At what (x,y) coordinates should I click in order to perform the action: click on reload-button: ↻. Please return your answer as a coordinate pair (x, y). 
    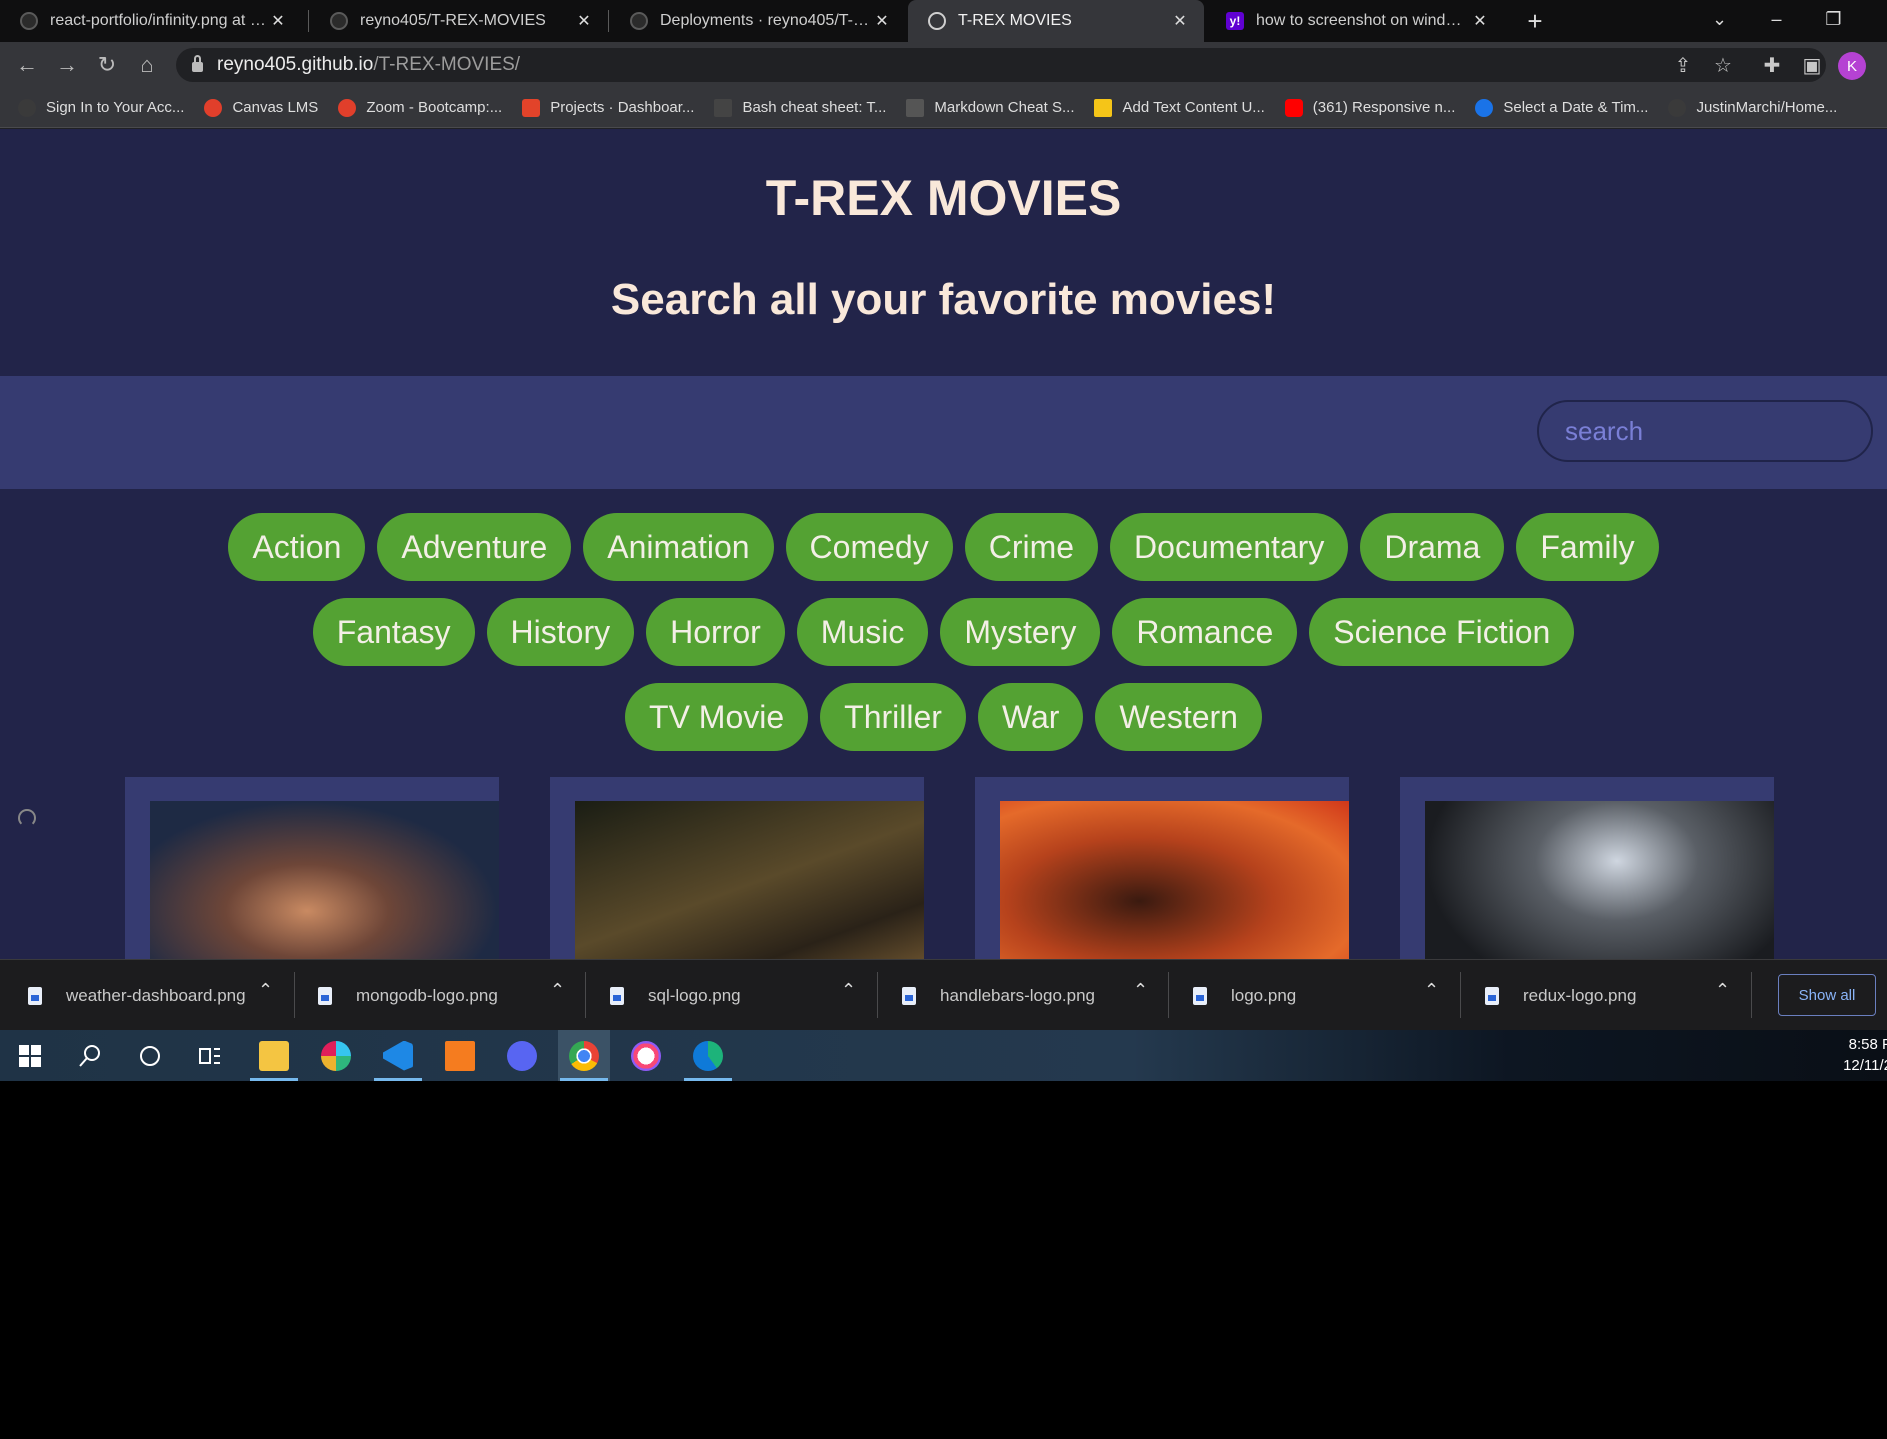
    Looking at the image, I should click on (107, 65).